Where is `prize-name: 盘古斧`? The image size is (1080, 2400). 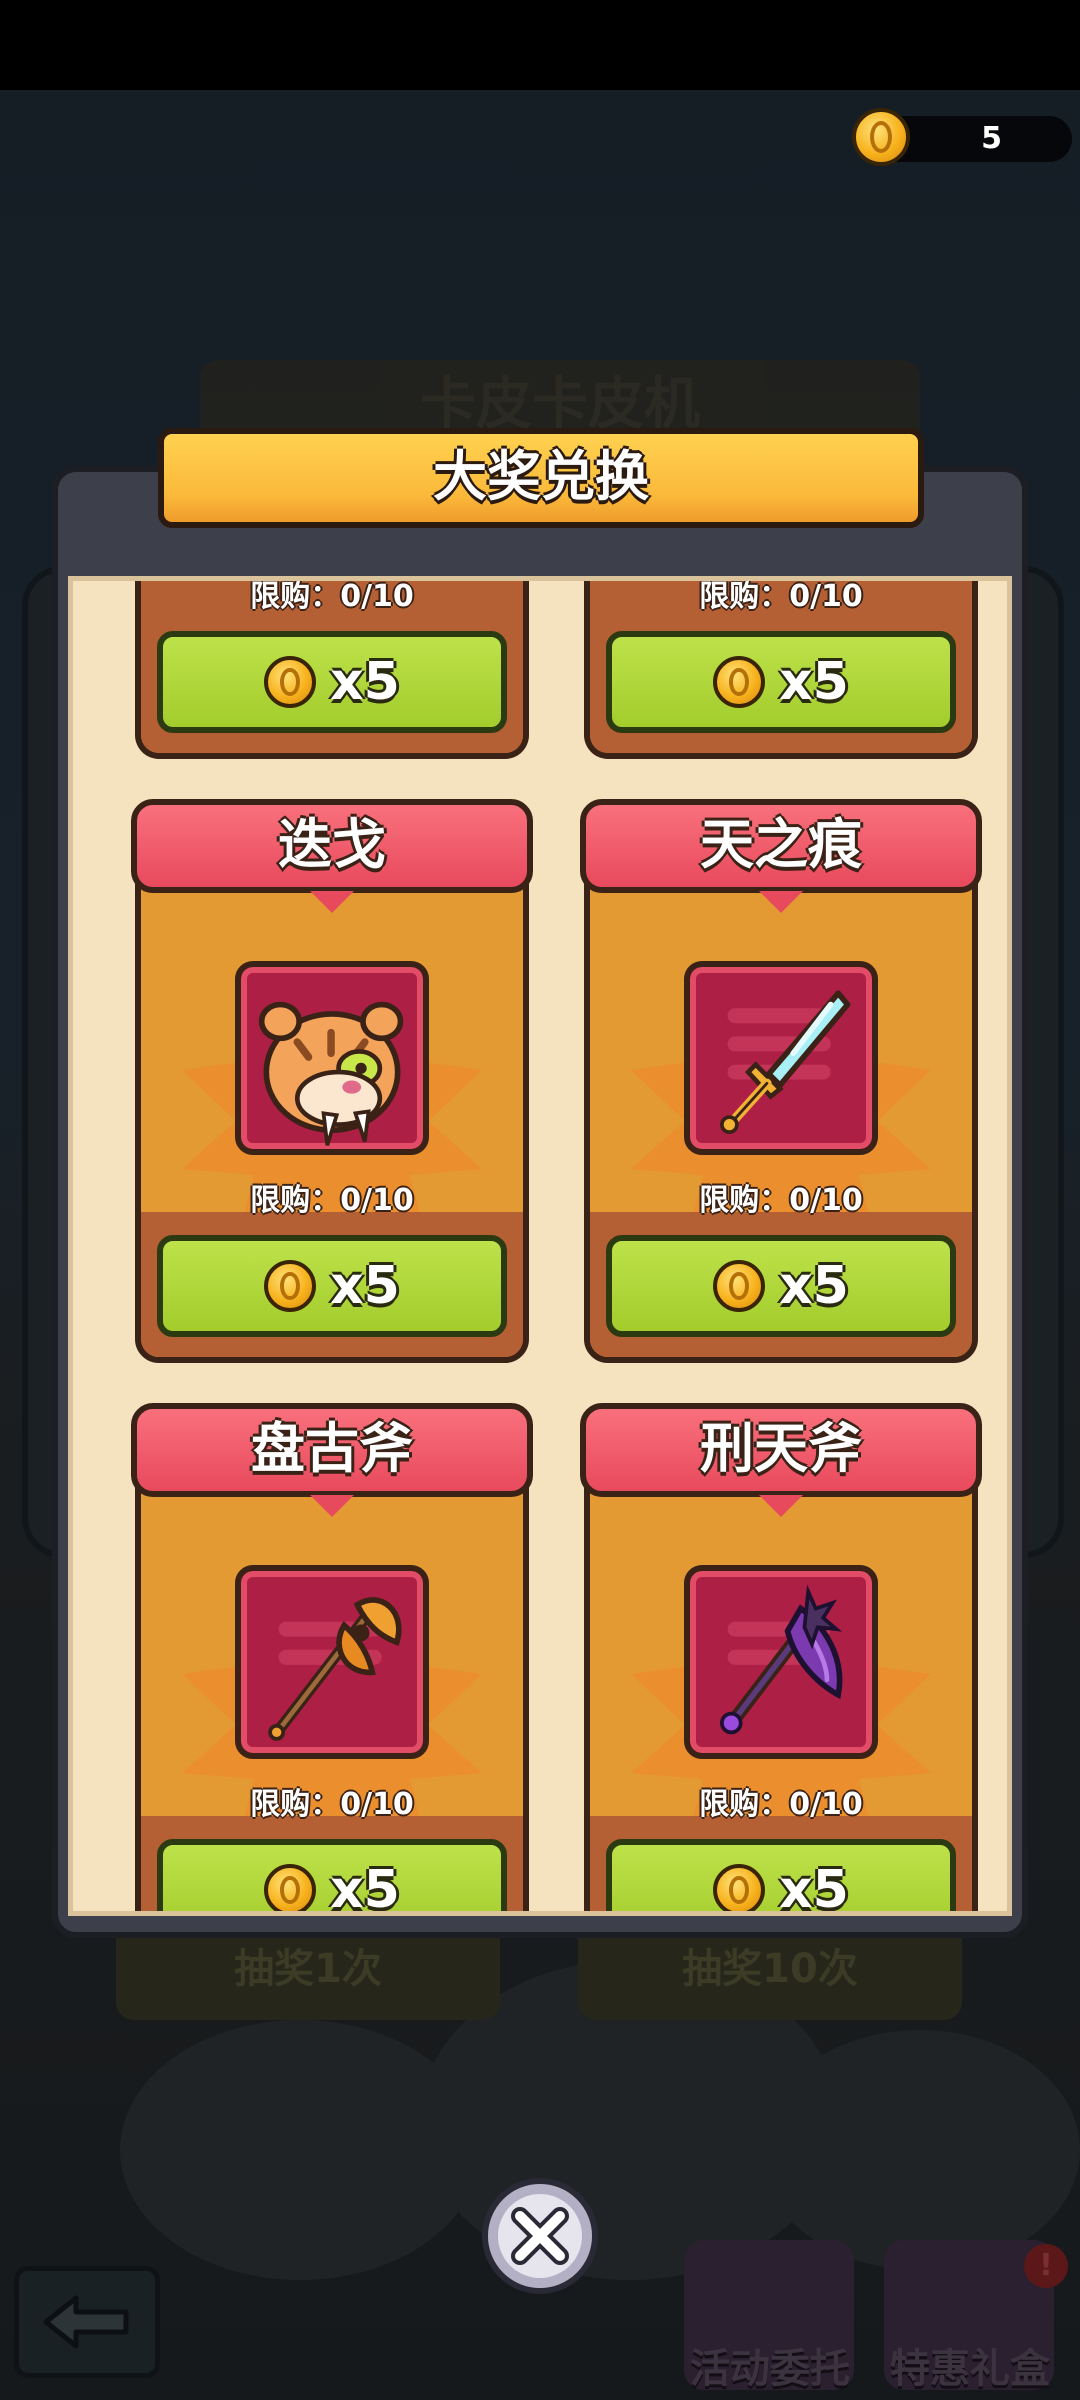 prize-name: 盘古斧 is located at coordinates (332, 1460).